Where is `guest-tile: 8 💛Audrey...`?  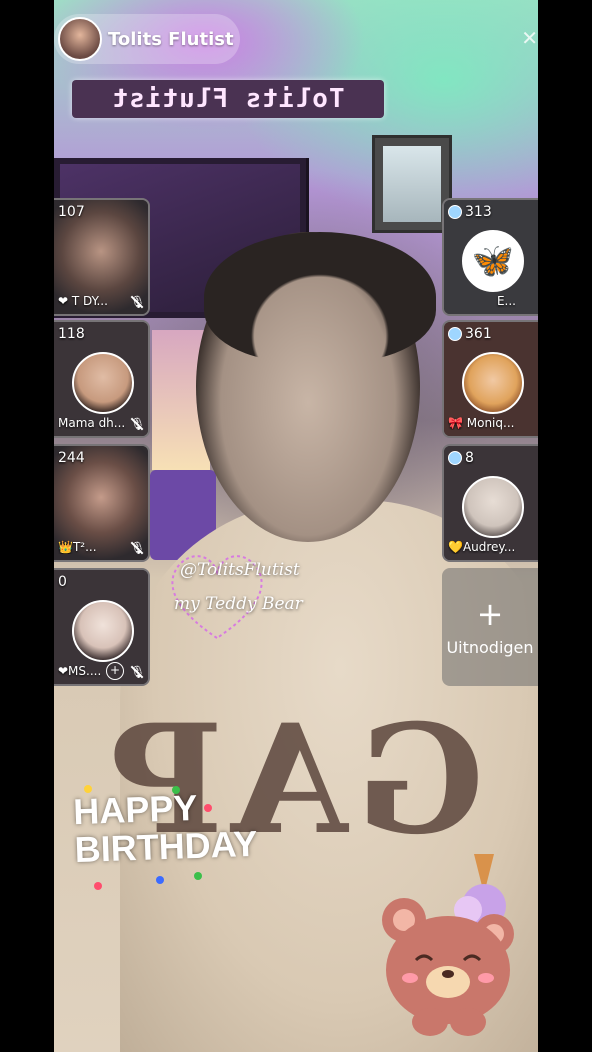 guest-tile: 8 💛Audrey... is located at coordinates (490, 503).